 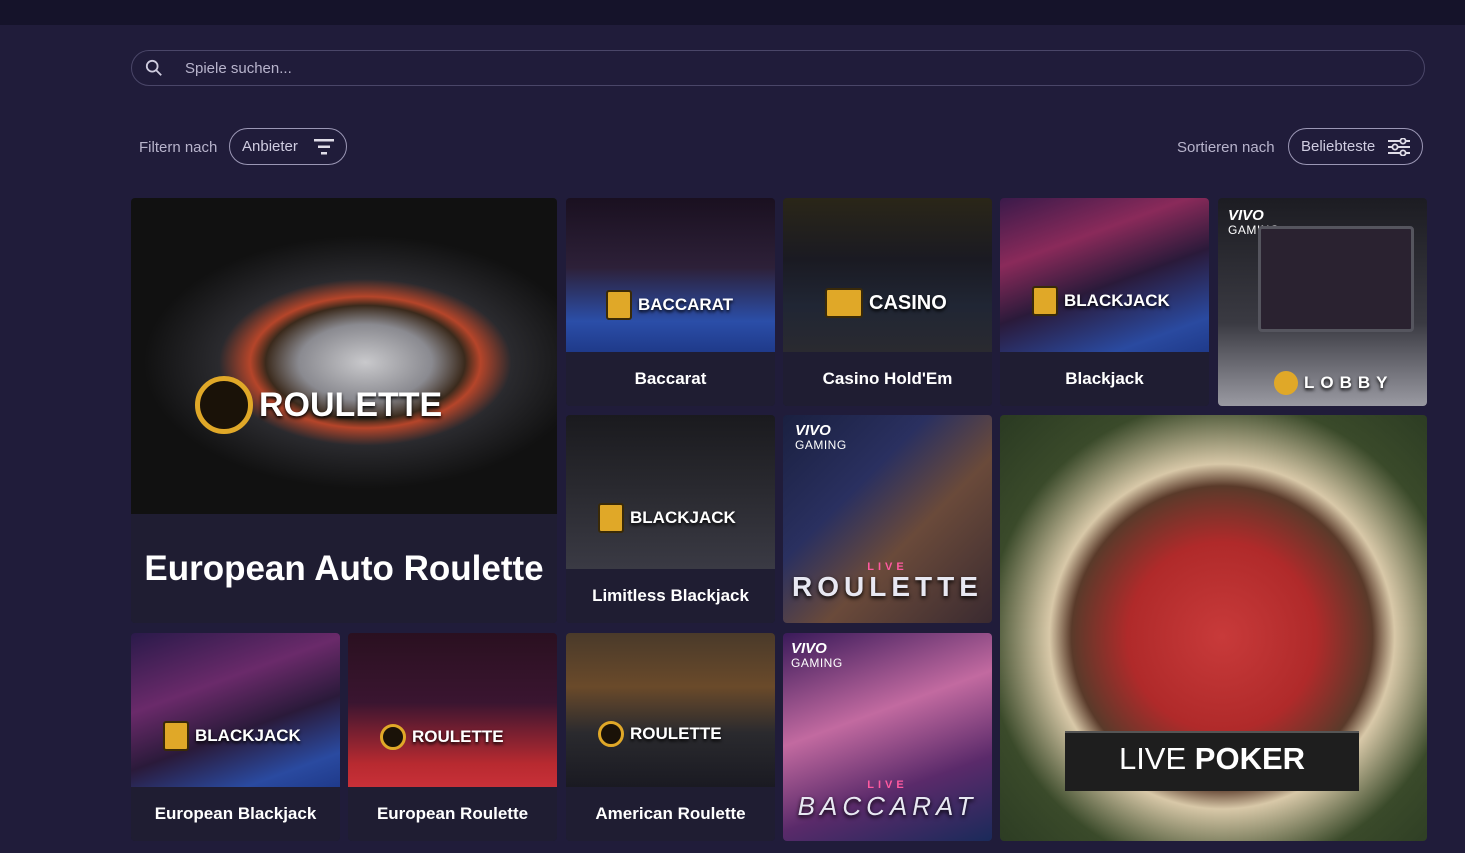 I want to click on search-input, so click(x=803, y=68).